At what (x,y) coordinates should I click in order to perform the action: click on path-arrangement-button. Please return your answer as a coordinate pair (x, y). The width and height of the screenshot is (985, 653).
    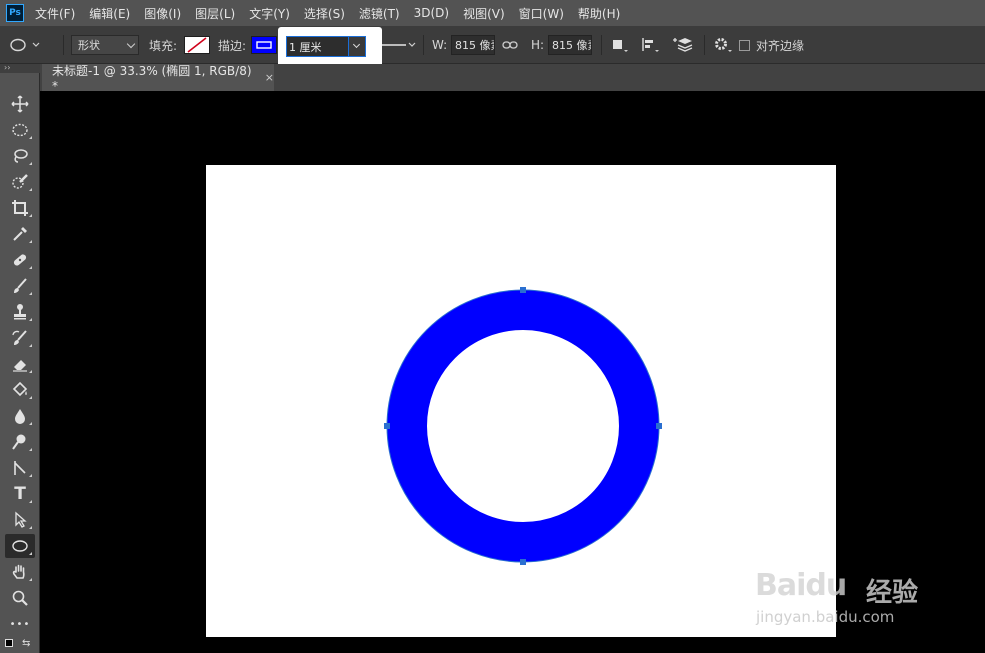
    Looking at the image, I should click on (684, 45).